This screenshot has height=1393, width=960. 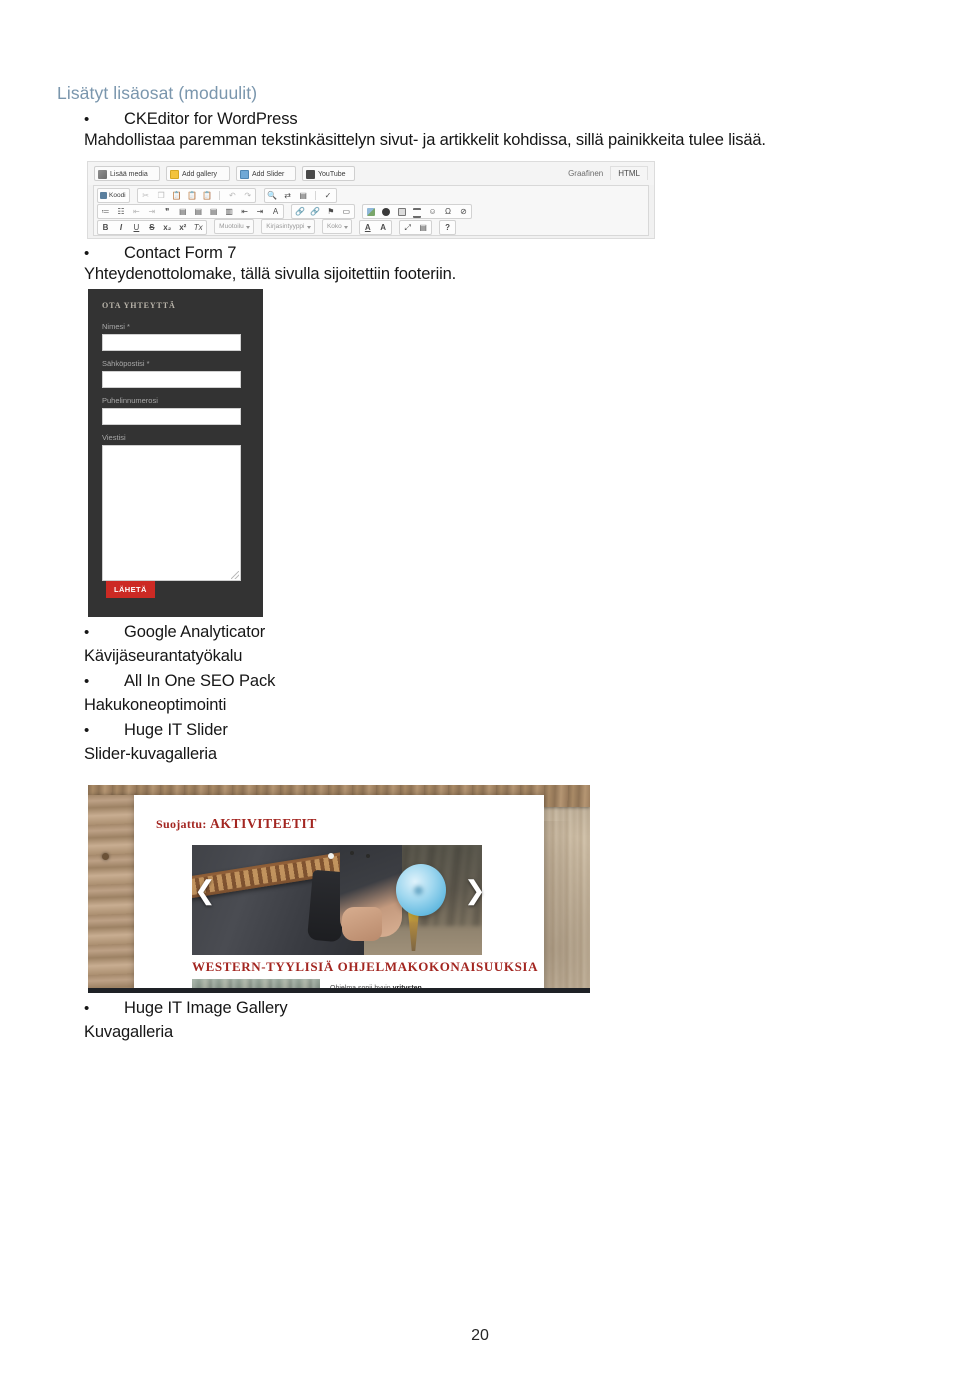 I want to click on justify-icon: ▥, so click(x=229, y=211).